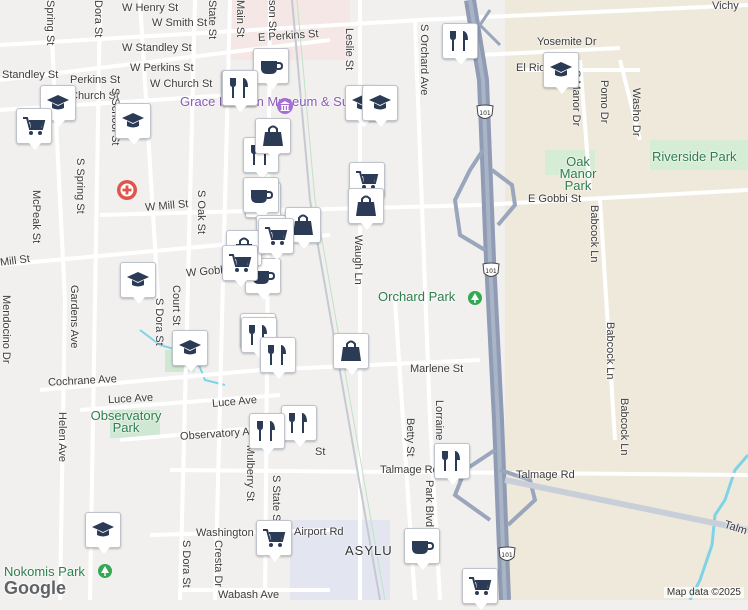  Describe the element at coordinates (74, 317) in the screenshot. I see `street-label: Gardens Ave` at that location.